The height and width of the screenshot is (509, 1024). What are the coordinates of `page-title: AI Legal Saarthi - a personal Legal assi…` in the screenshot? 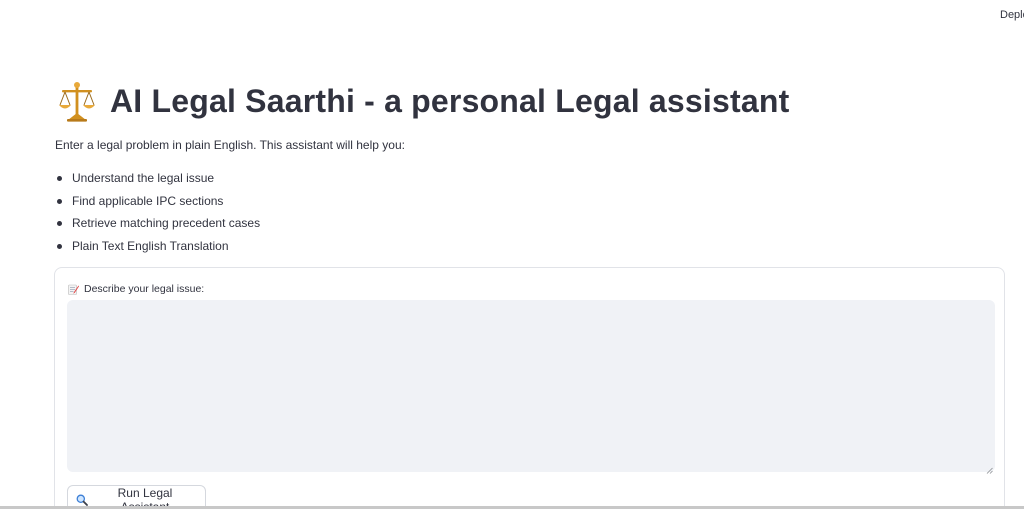 It's located at (450, 100).